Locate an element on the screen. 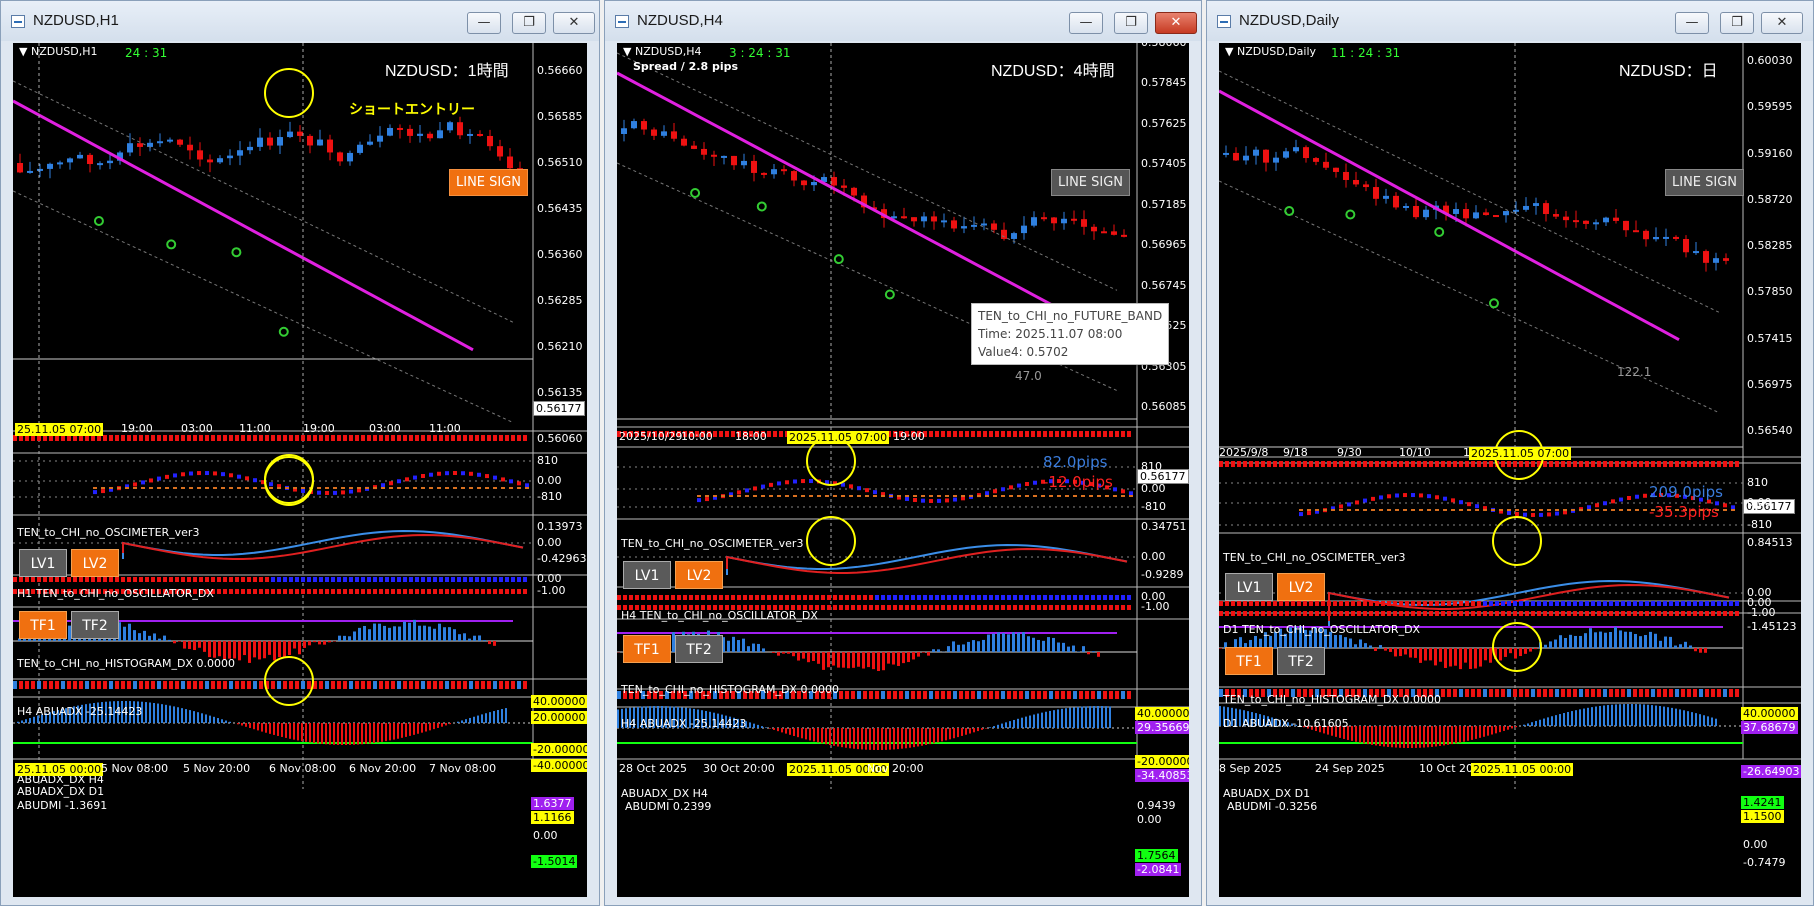 This screenshot has height=906, width=1814. bottom-axis-label: 25.11.05 00:00 is located at coordinates (59, 769).